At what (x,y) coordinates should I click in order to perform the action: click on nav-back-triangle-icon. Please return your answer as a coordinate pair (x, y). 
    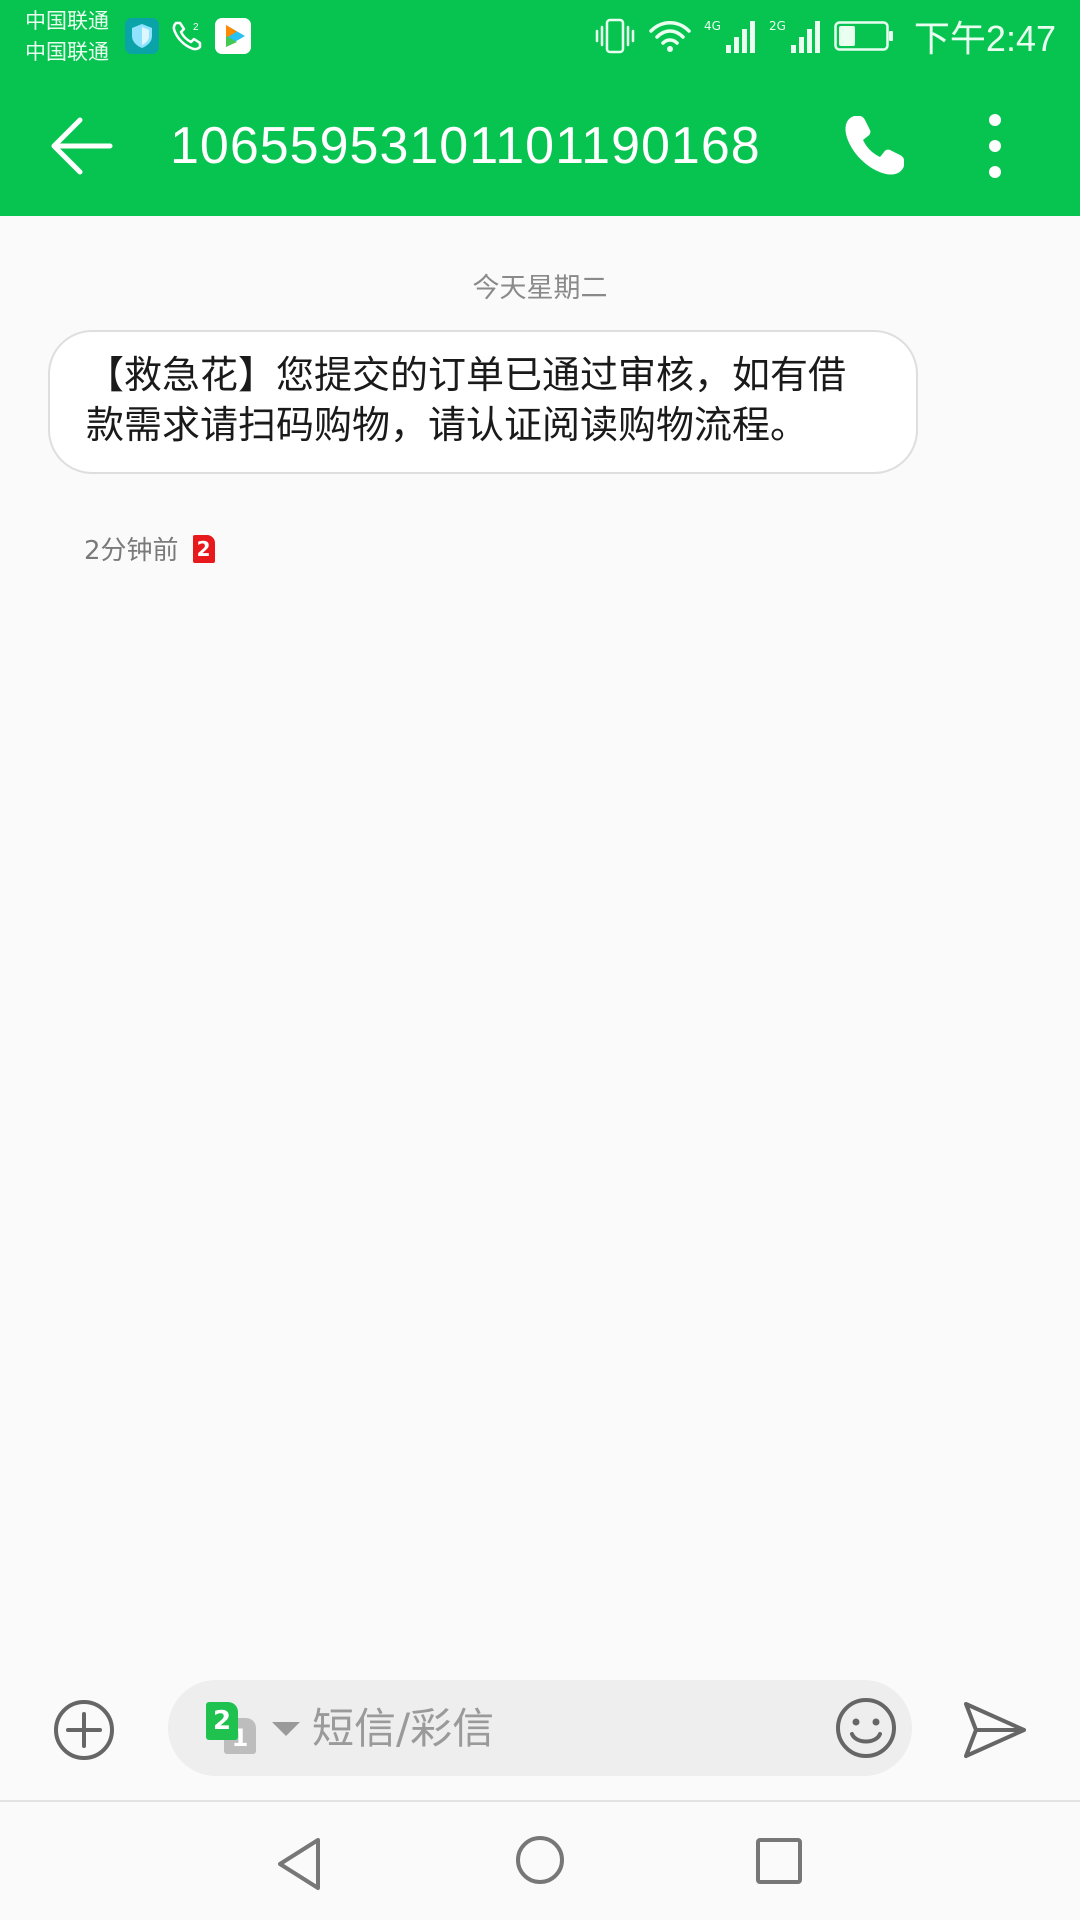
    Looking at the image, I should click on (299, 1864).